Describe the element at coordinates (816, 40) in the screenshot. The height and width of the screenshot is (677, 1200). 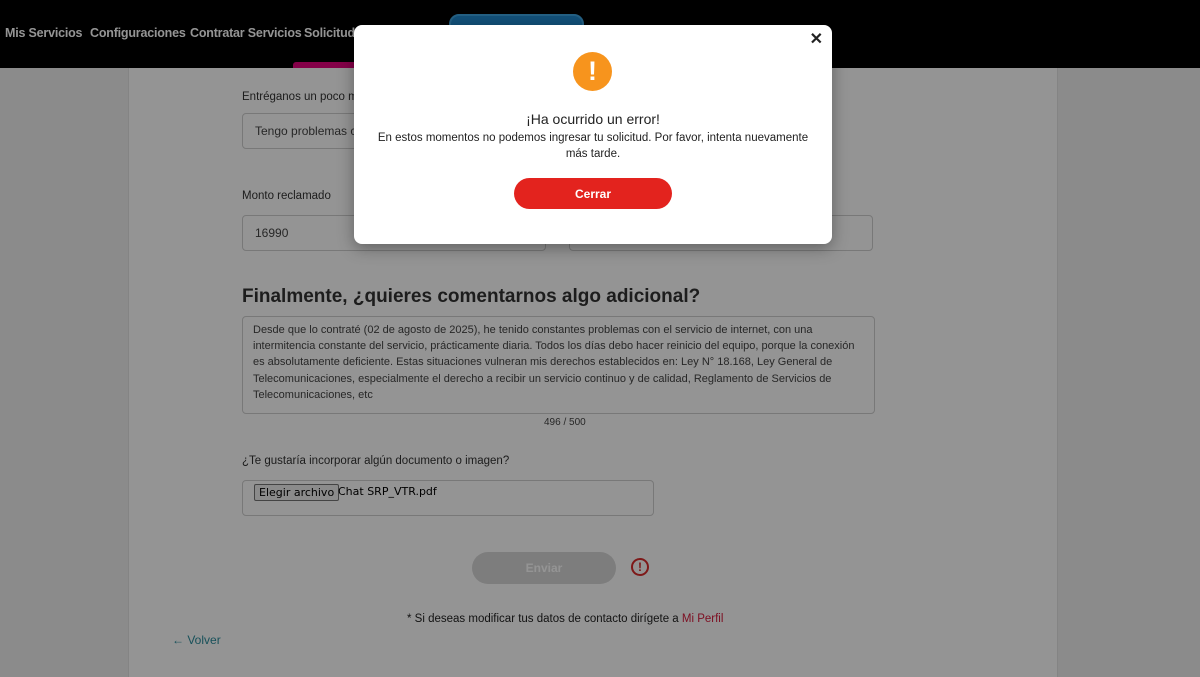
I see `close-icon: ✕` at that location.